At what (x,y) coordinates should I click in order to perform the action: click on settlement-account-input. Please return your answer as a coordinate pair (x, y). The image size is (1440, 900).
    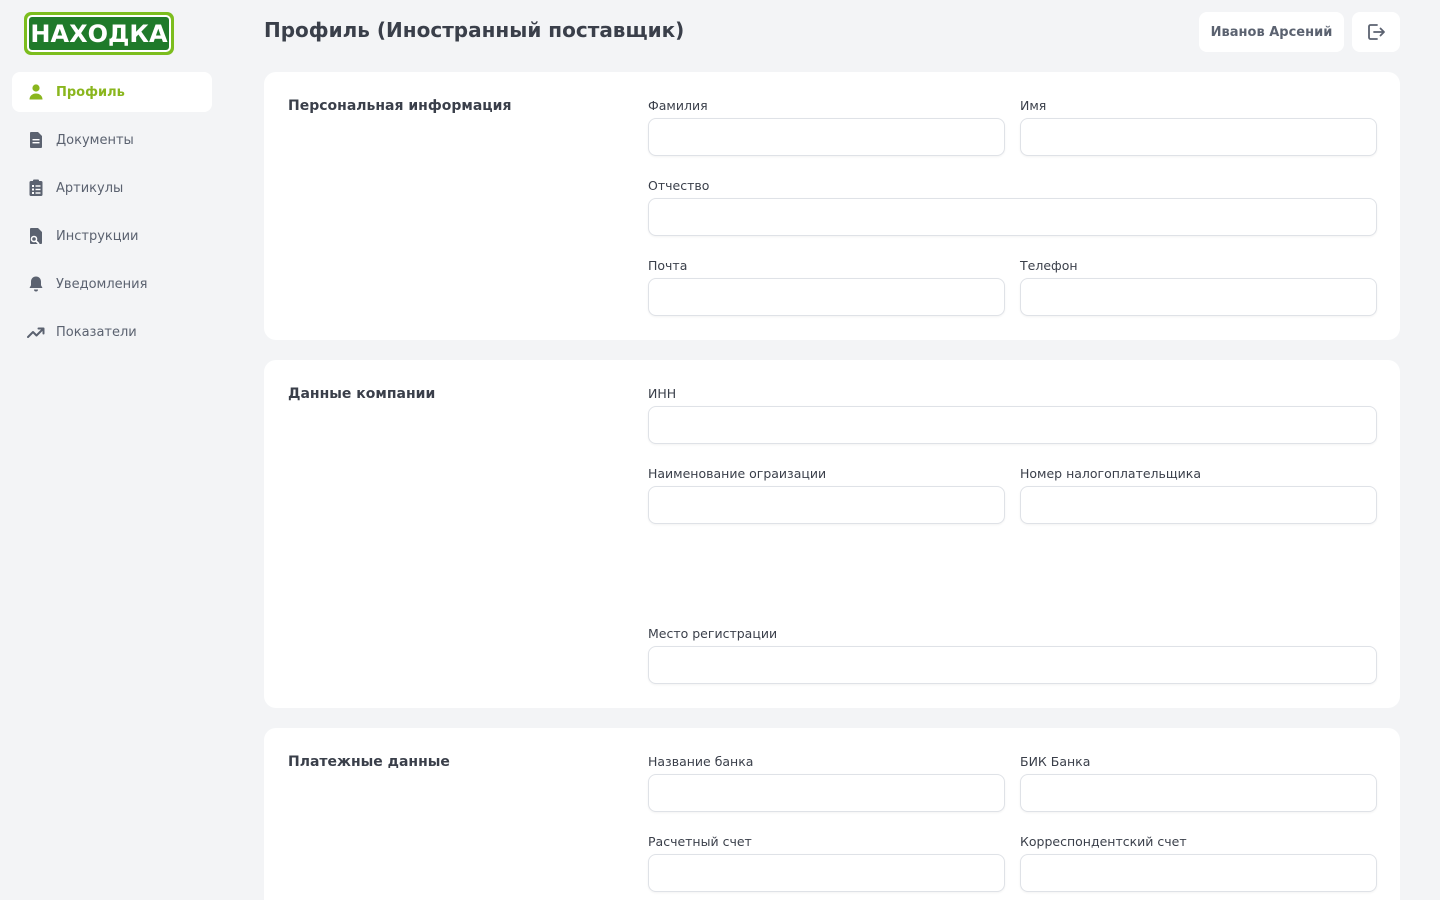
    Looking at the image, I should click on (826, 873).